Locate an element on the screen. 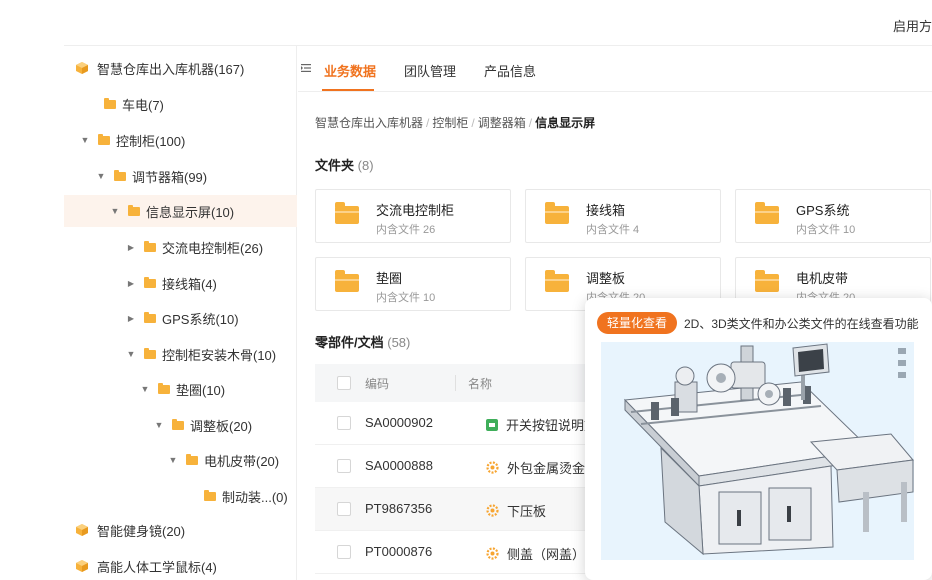 This screenshot has width=932, height=580. tree-item-label: 接线箱(4) is located at coordinates (189, 284).